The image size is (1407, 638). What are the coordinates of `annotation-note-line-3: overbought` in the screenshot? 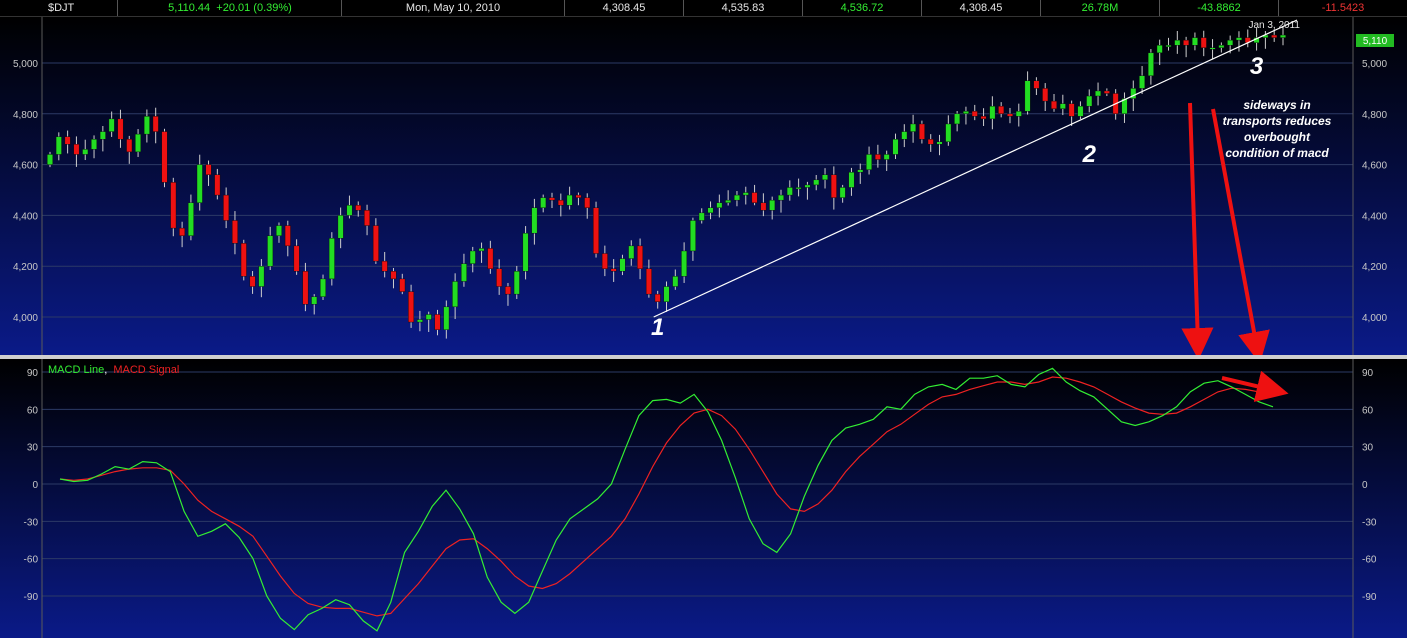 It's located at (1277, 137).